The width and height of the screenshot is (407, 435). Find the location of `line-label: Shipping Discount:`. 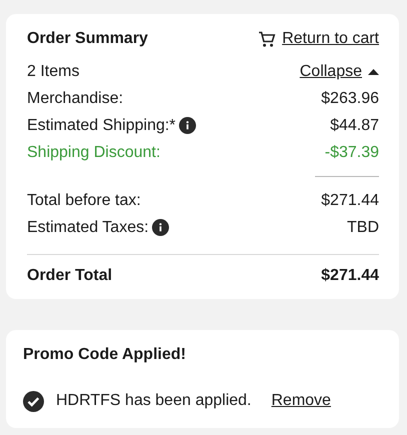

line-label: Shipping Discount: is located at coordinates (93, 153).